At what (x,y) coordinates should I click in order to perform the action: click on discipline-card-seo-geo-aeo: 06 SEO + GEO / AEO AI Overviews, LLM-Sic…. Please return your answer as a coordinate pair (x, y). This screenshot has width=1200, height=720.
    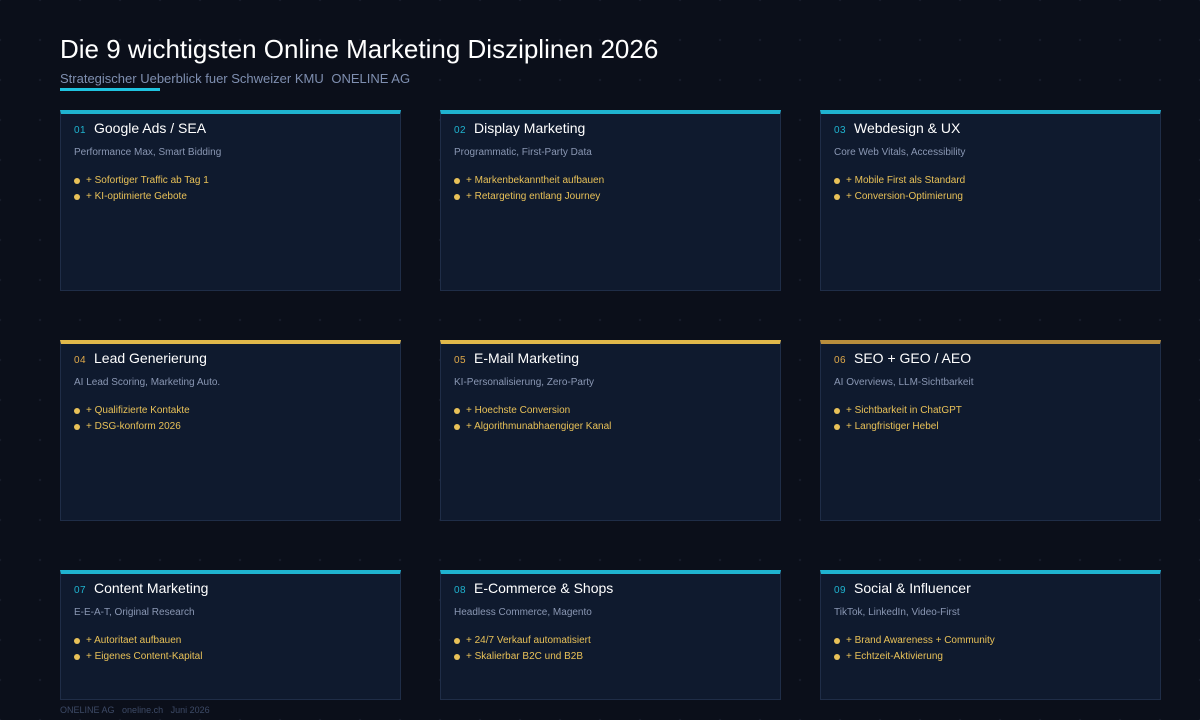
    Looking at the image, I should click on (990, 430).